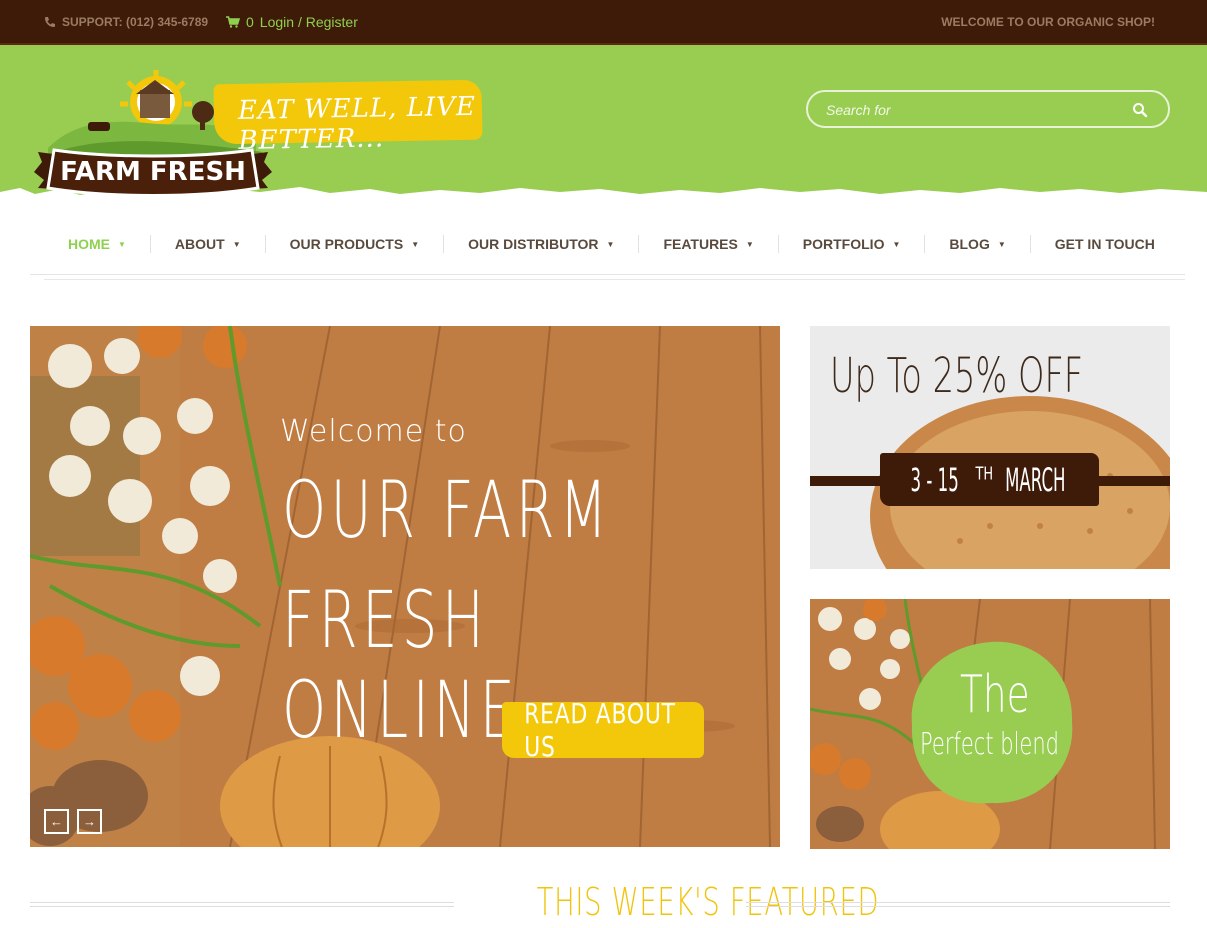  I want to click on read-about-us-button: READ ABOUT US, so click(603, 730).